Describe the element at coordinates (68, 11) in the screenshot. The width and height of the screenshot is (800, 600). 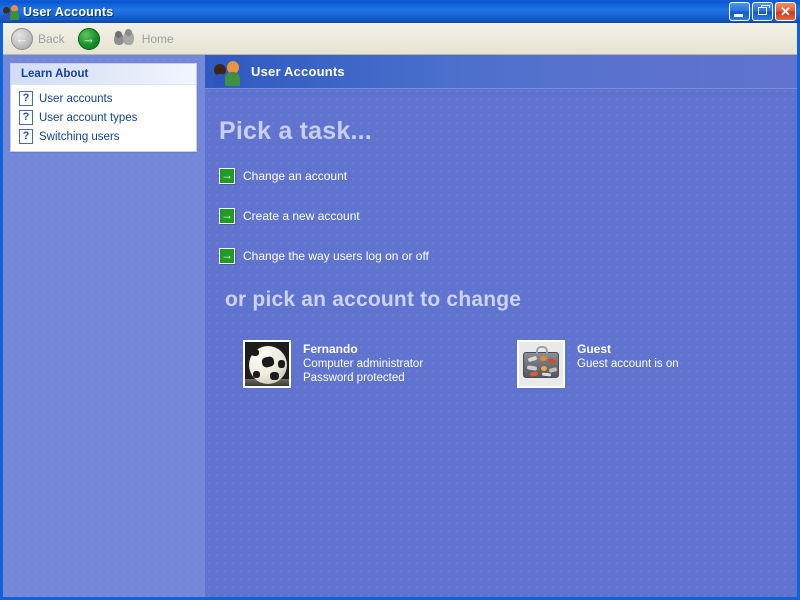
I see `window-title: User Accounts` at that location.